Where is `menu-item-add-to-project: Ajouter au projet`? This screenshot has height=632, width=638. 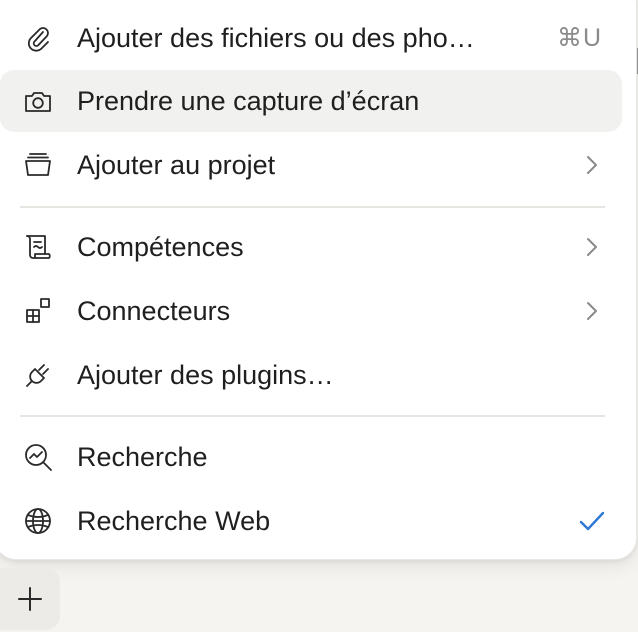 menu-item-add-to-project: Ajouter au projet is located at coordinates (311, 165).